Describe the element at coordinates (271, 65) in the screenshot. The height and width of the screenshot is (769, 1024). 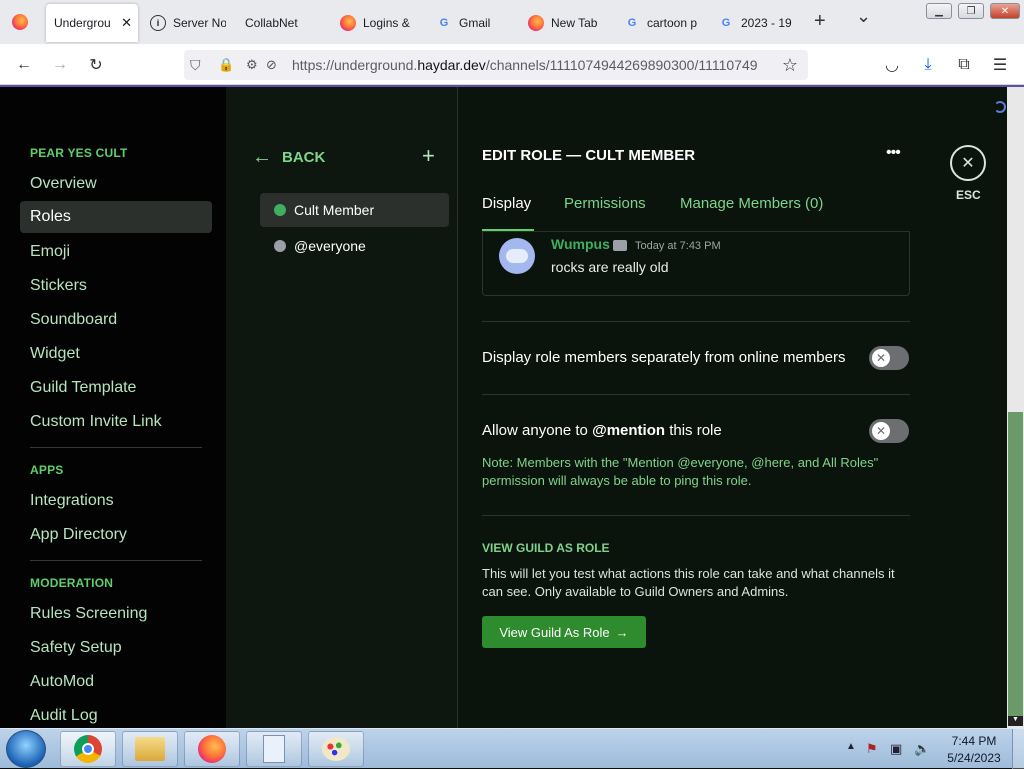
I see `tracking-blocked-icon: ⊘` at that location.